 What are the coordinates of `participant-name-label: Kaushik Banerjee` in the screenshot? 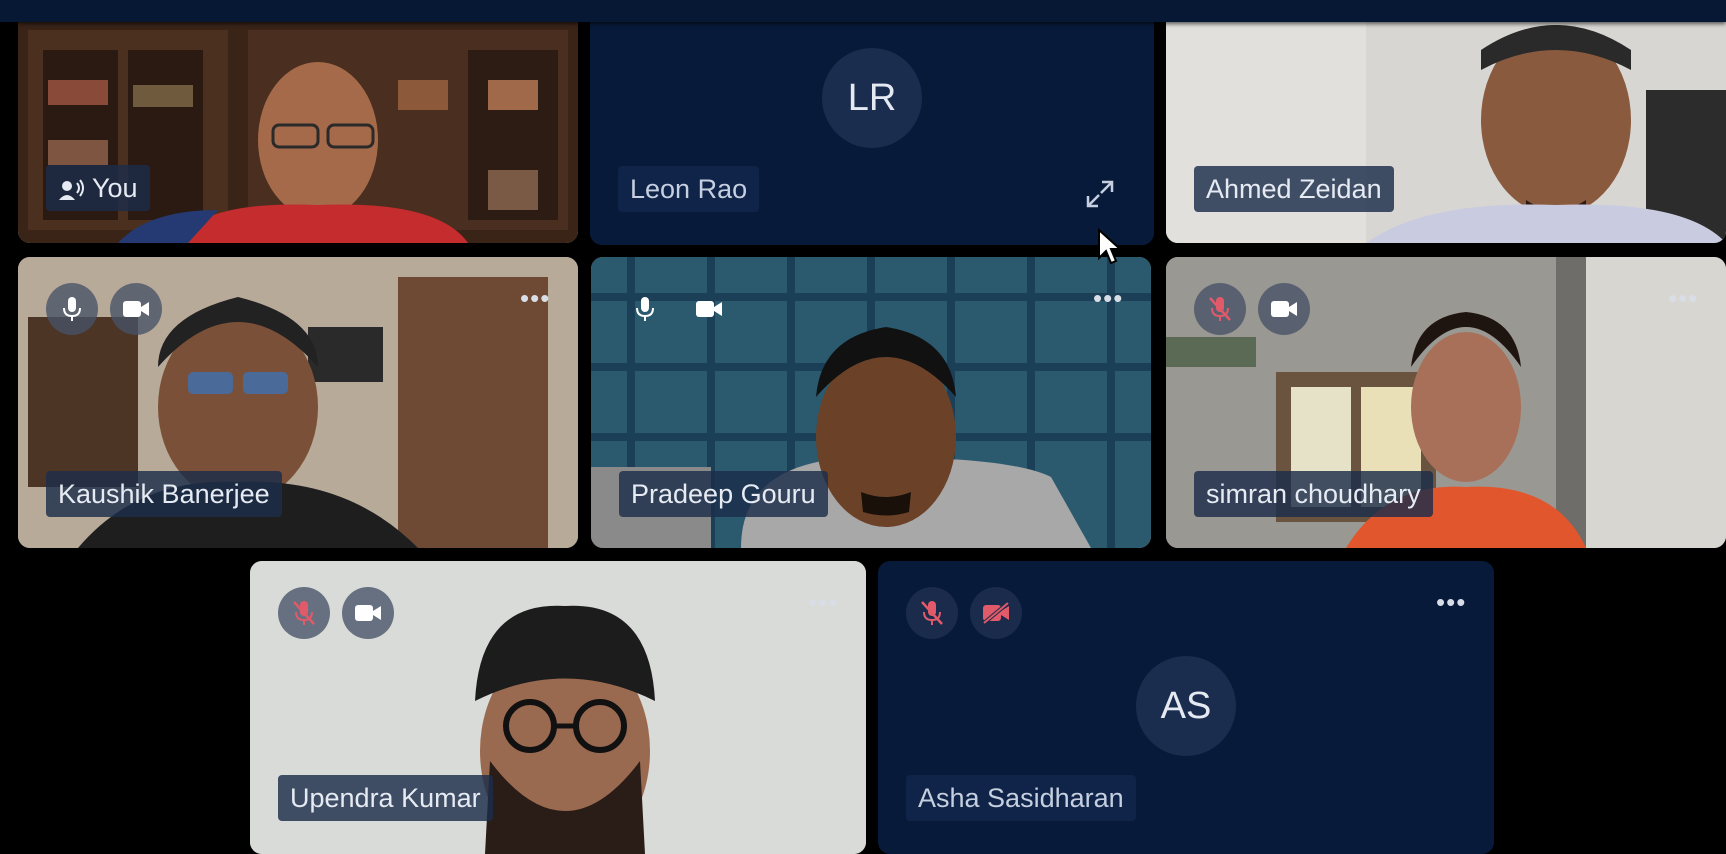 It's located at (164, 494).